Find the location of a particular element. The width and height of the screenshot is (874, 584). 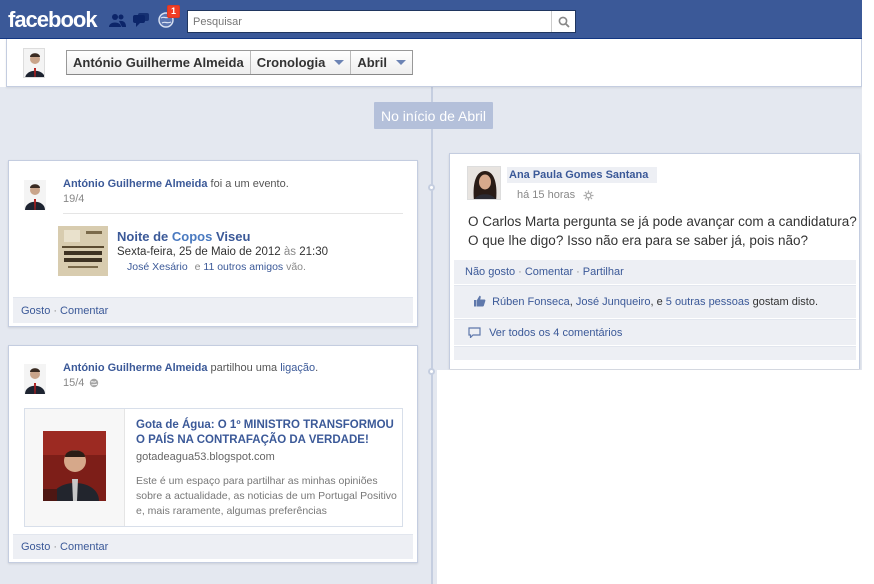

divider is located at coordinates (233, 213).